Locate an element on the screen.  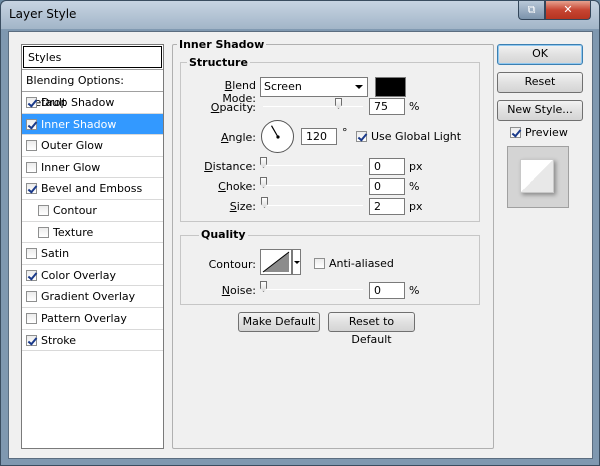
angle-dial is located at coordinates (277, 136).